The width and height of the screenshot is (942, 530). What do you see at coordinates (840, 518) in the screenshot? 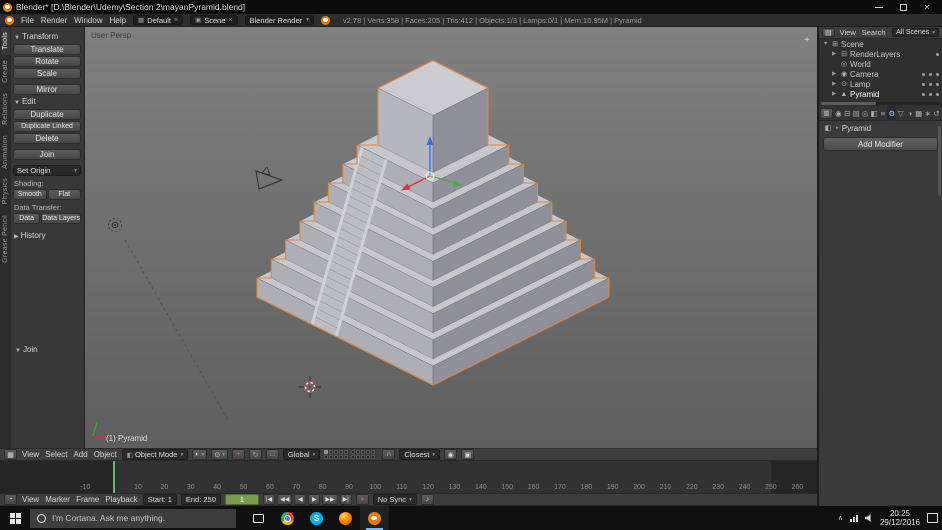
I see `tray-expand-icon: ∧` at bounding box center [840, 518].